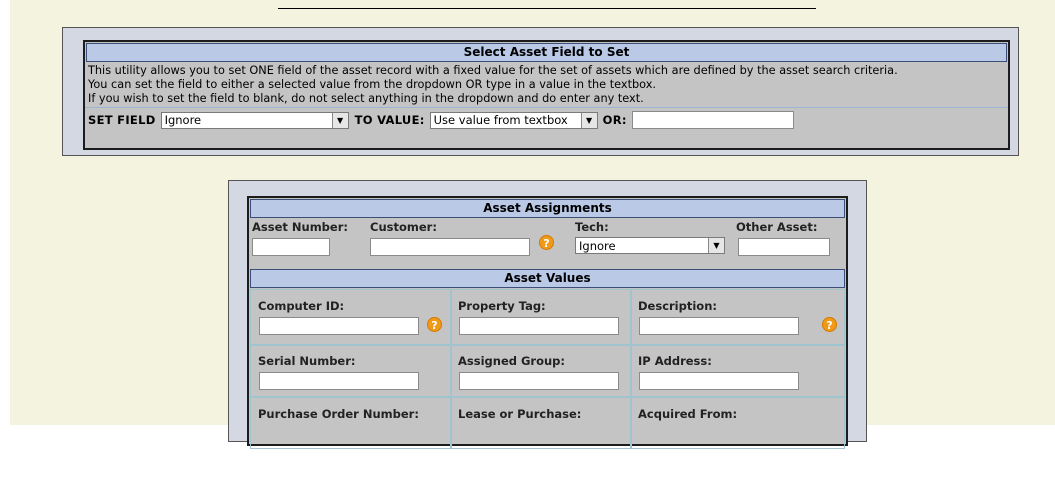 The width and height of the screenshot is (1055, 488). I want to click on computer-id-cell: Computer ID: ?, so click(350, 317).